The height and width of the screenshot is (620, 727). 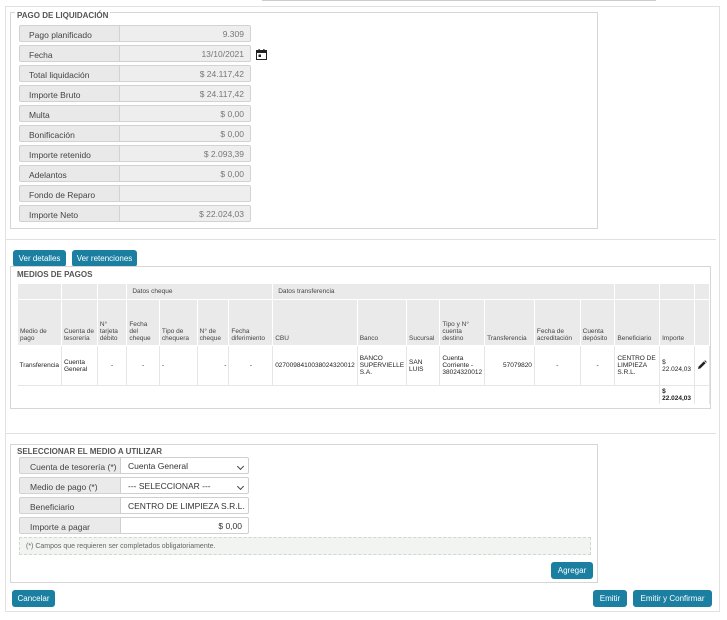 I want to click on cell-fecha-acreditacion: -, so click(x=557, y=365).